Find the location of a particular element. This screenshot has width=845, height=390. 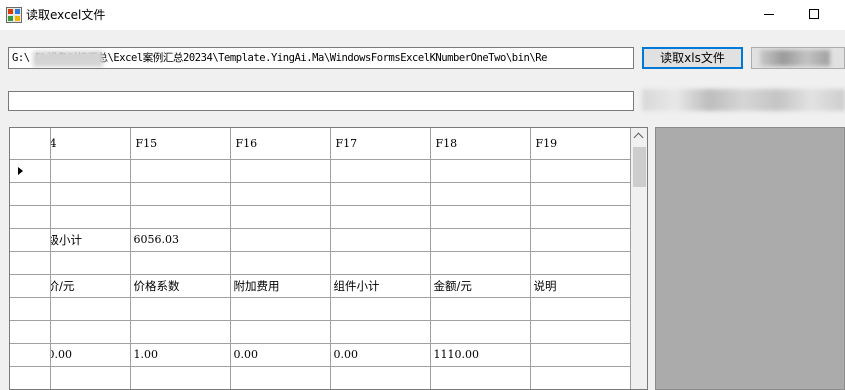

table-cell: 价/元 is located at coordinates (90, 286).